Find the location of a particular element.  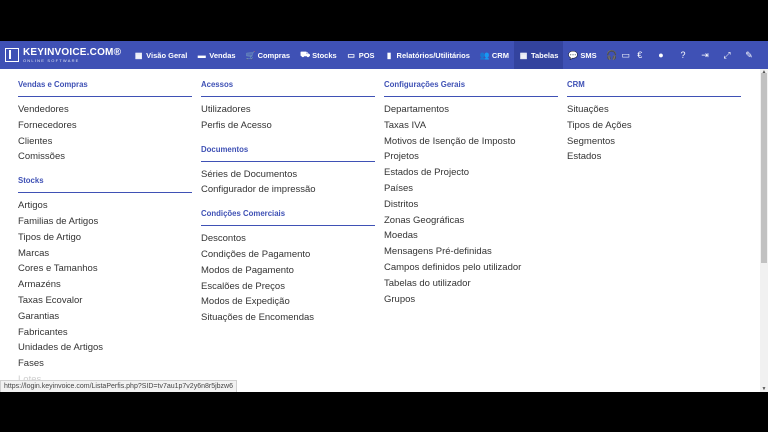

nav-relat-rios-utilit-rios: ▮ Relatórios/Utilitários is located at coordinates (427, 55).